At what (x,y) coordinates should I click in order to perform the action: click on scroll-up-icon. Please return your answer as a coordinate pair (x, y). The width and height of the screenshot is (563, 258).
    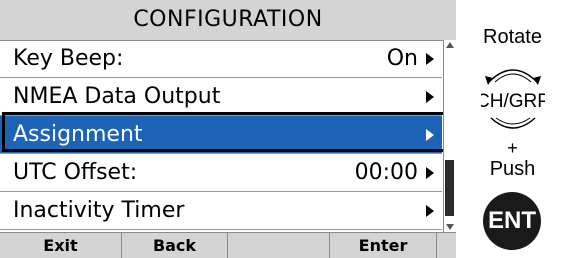
    Looking at the image, I should click on (450, 45).